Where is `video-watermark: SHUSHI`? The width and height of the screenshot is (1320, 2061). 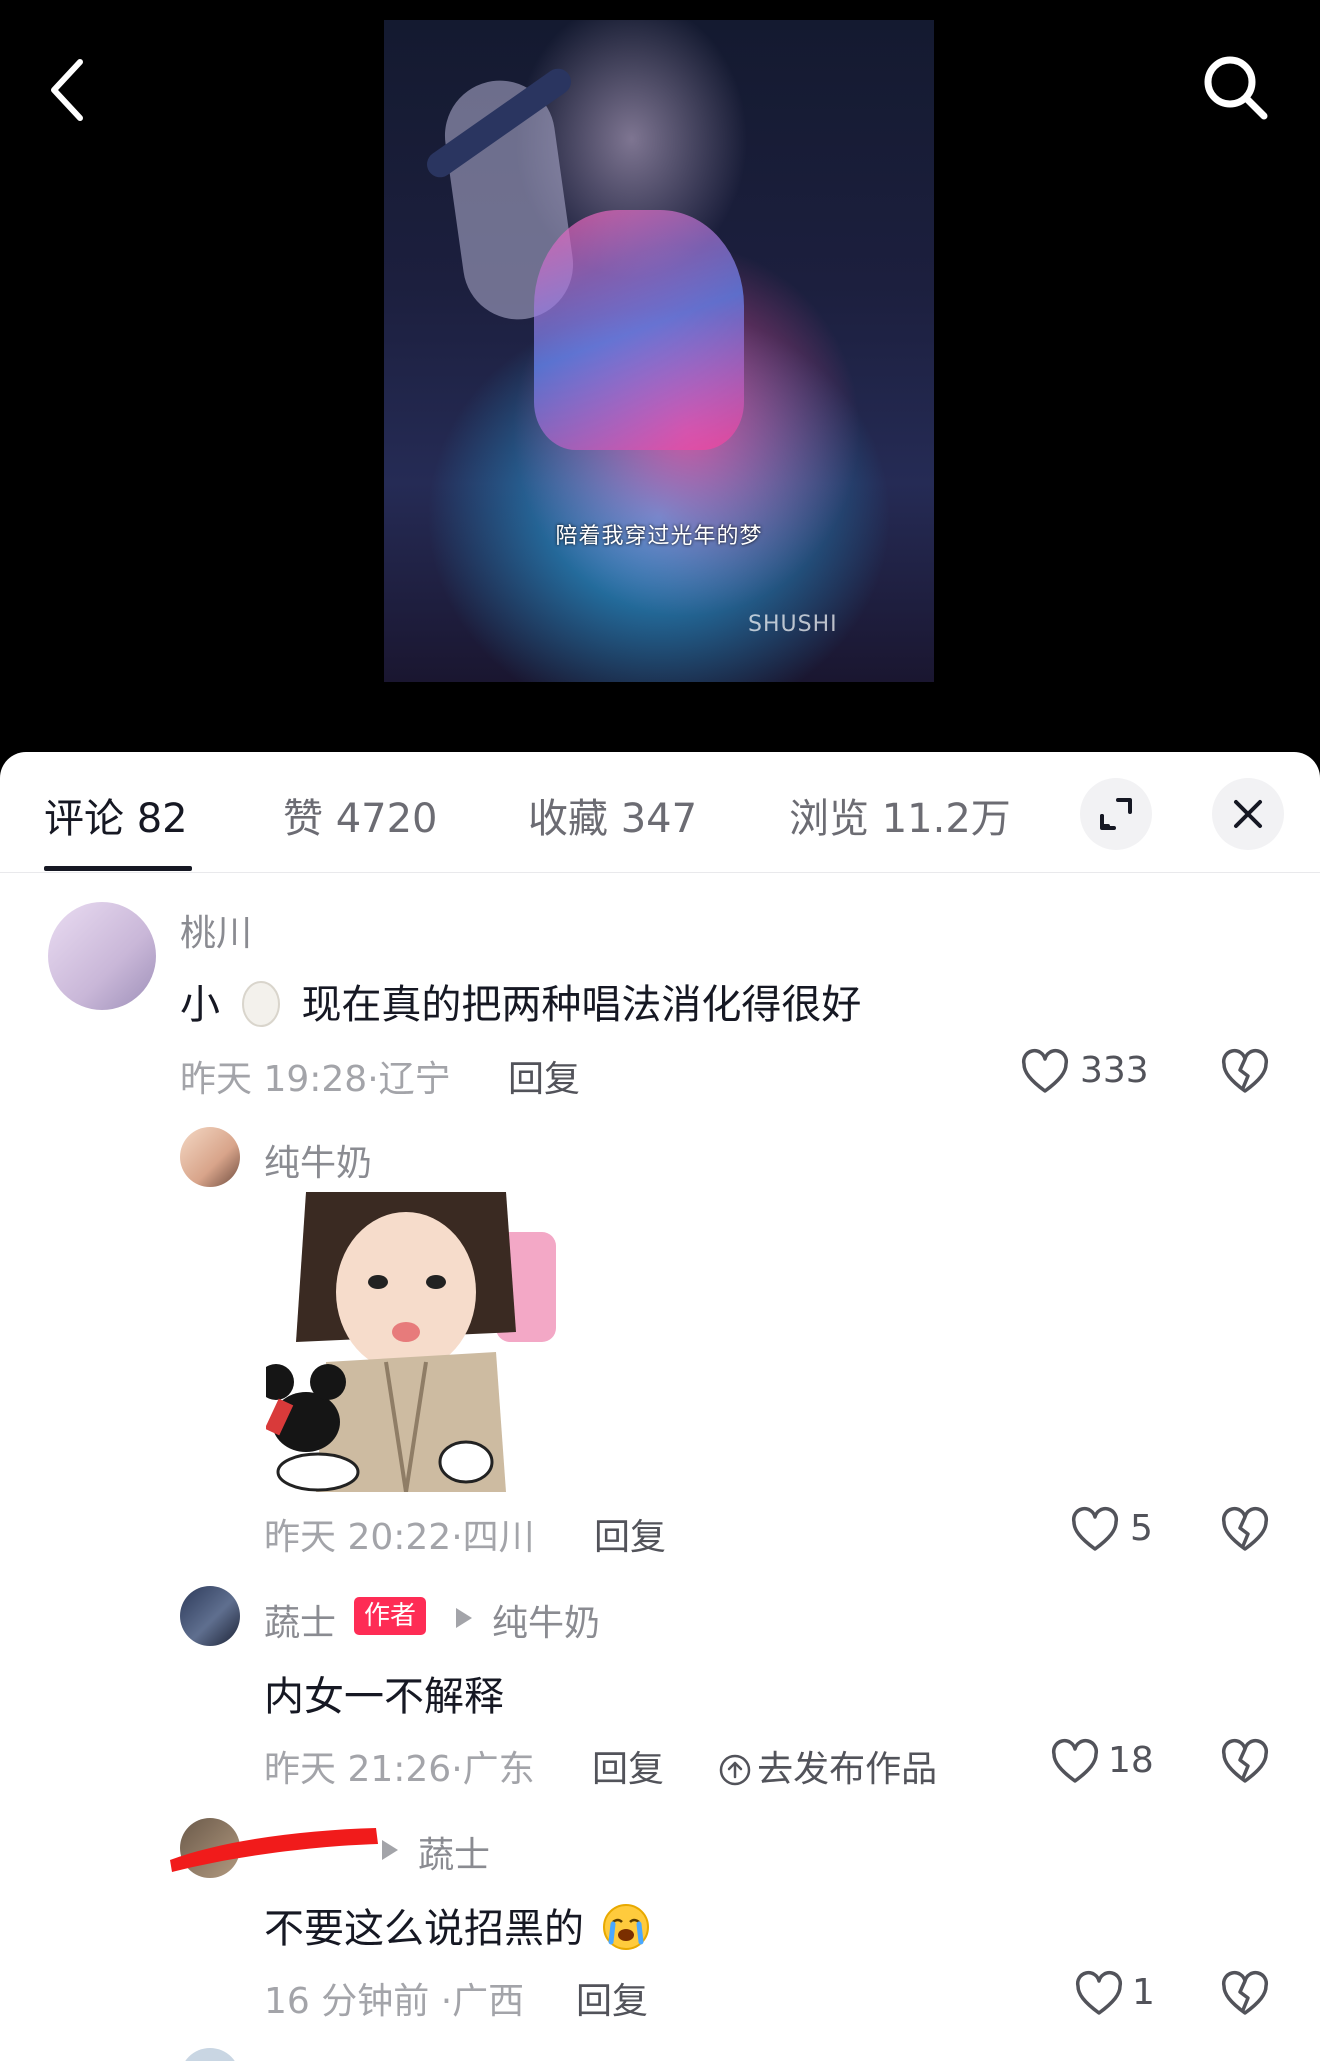
video-watermark: SHUSHI is located at coordinates (793, 624).